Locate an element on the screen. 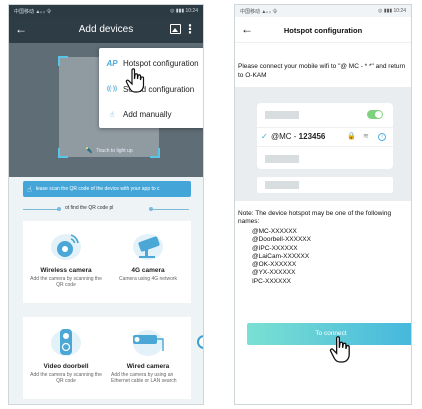 This screenshot has width=422, height=409. wifi-placeholder-row is located at coordinates (325, 159).